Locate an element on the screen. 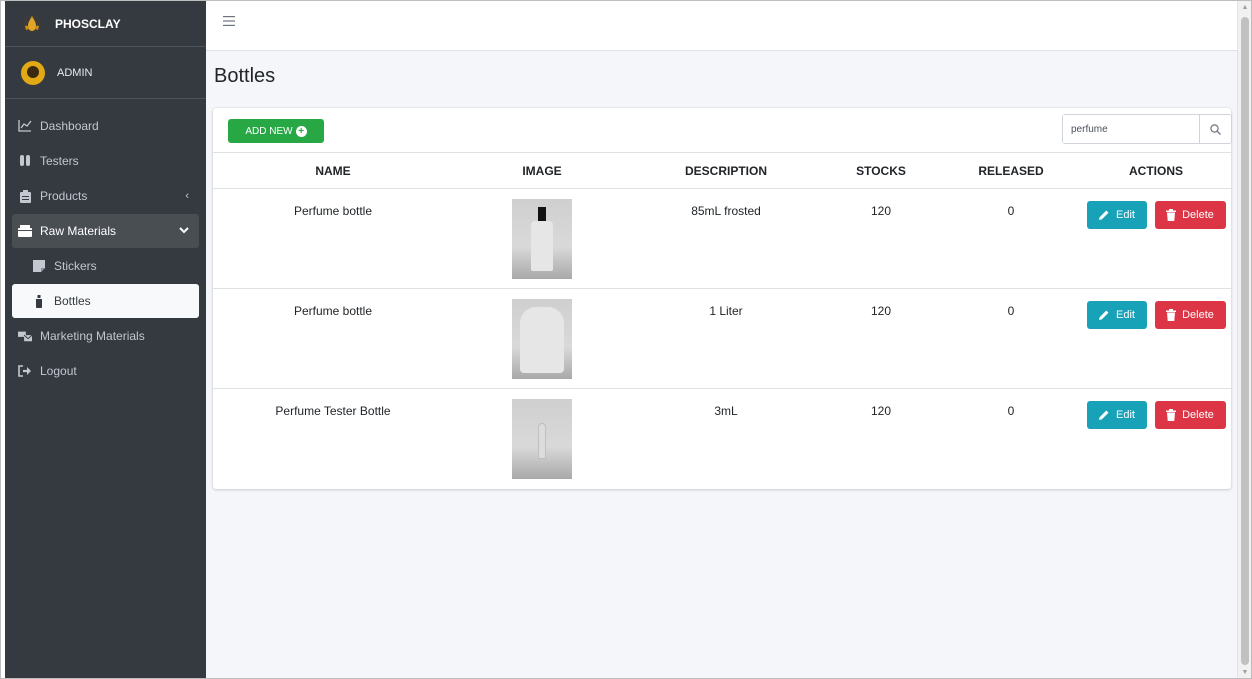  sign-out-icon is located at coordinates (25, 371).